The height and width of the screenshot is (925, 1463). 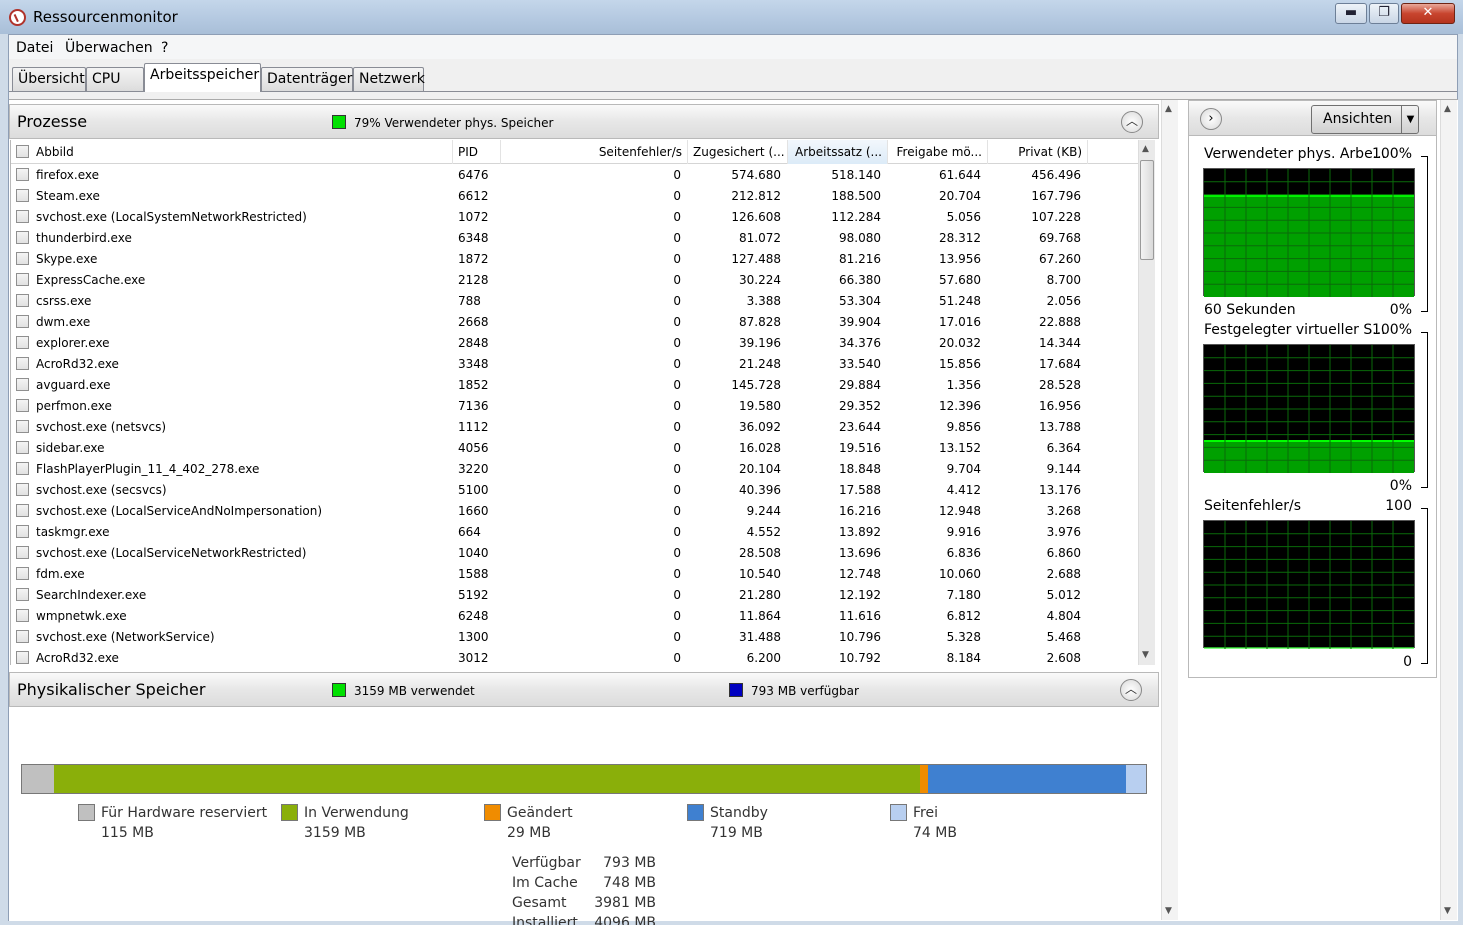 I want to click on cell-private: 22.888, so click(x=1060, y=322).